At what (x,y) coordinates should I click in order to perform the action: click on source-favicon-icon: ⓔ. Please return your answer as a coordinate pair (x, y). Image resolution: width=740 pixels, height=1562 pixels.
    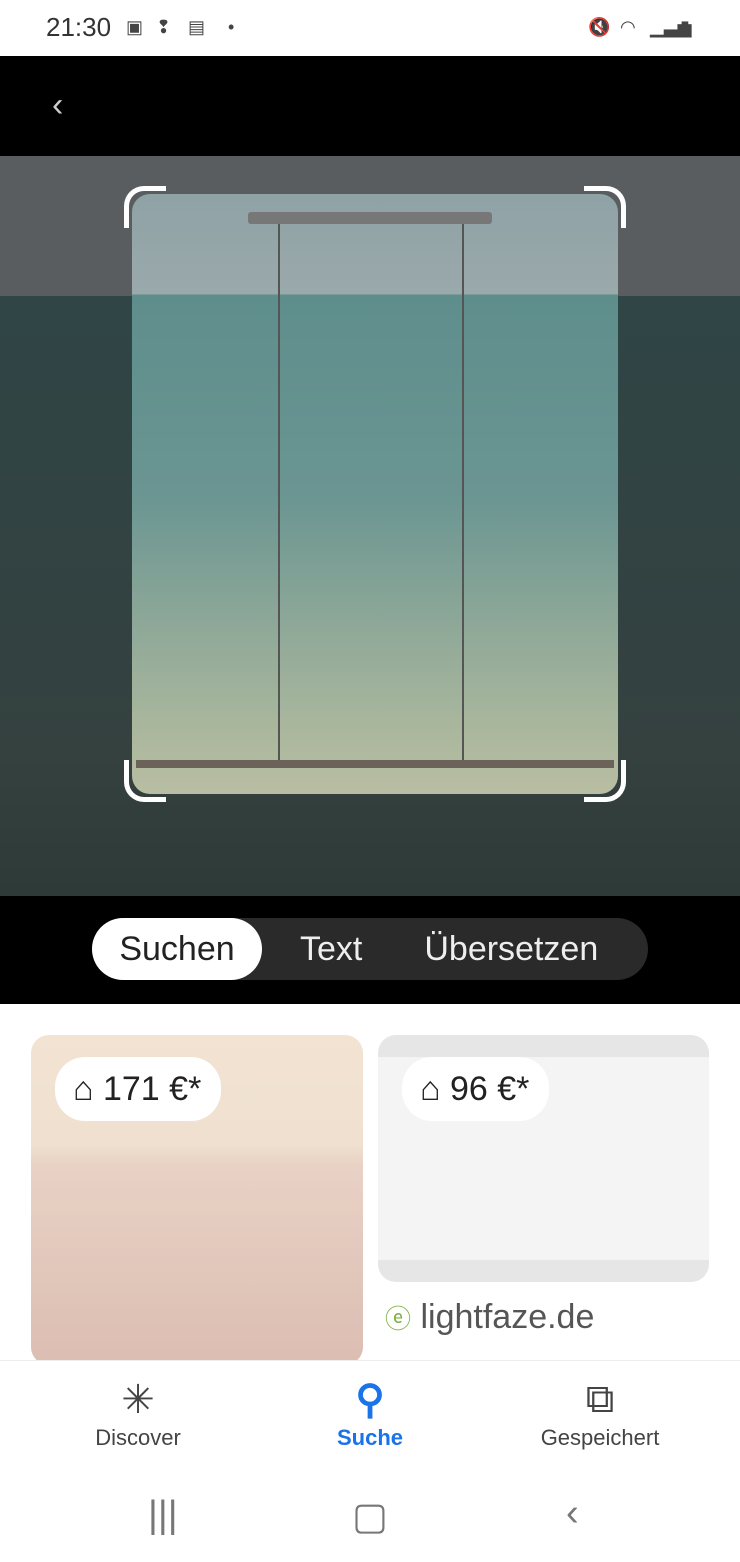
    Looking at the image, I should click on (398, 1319).